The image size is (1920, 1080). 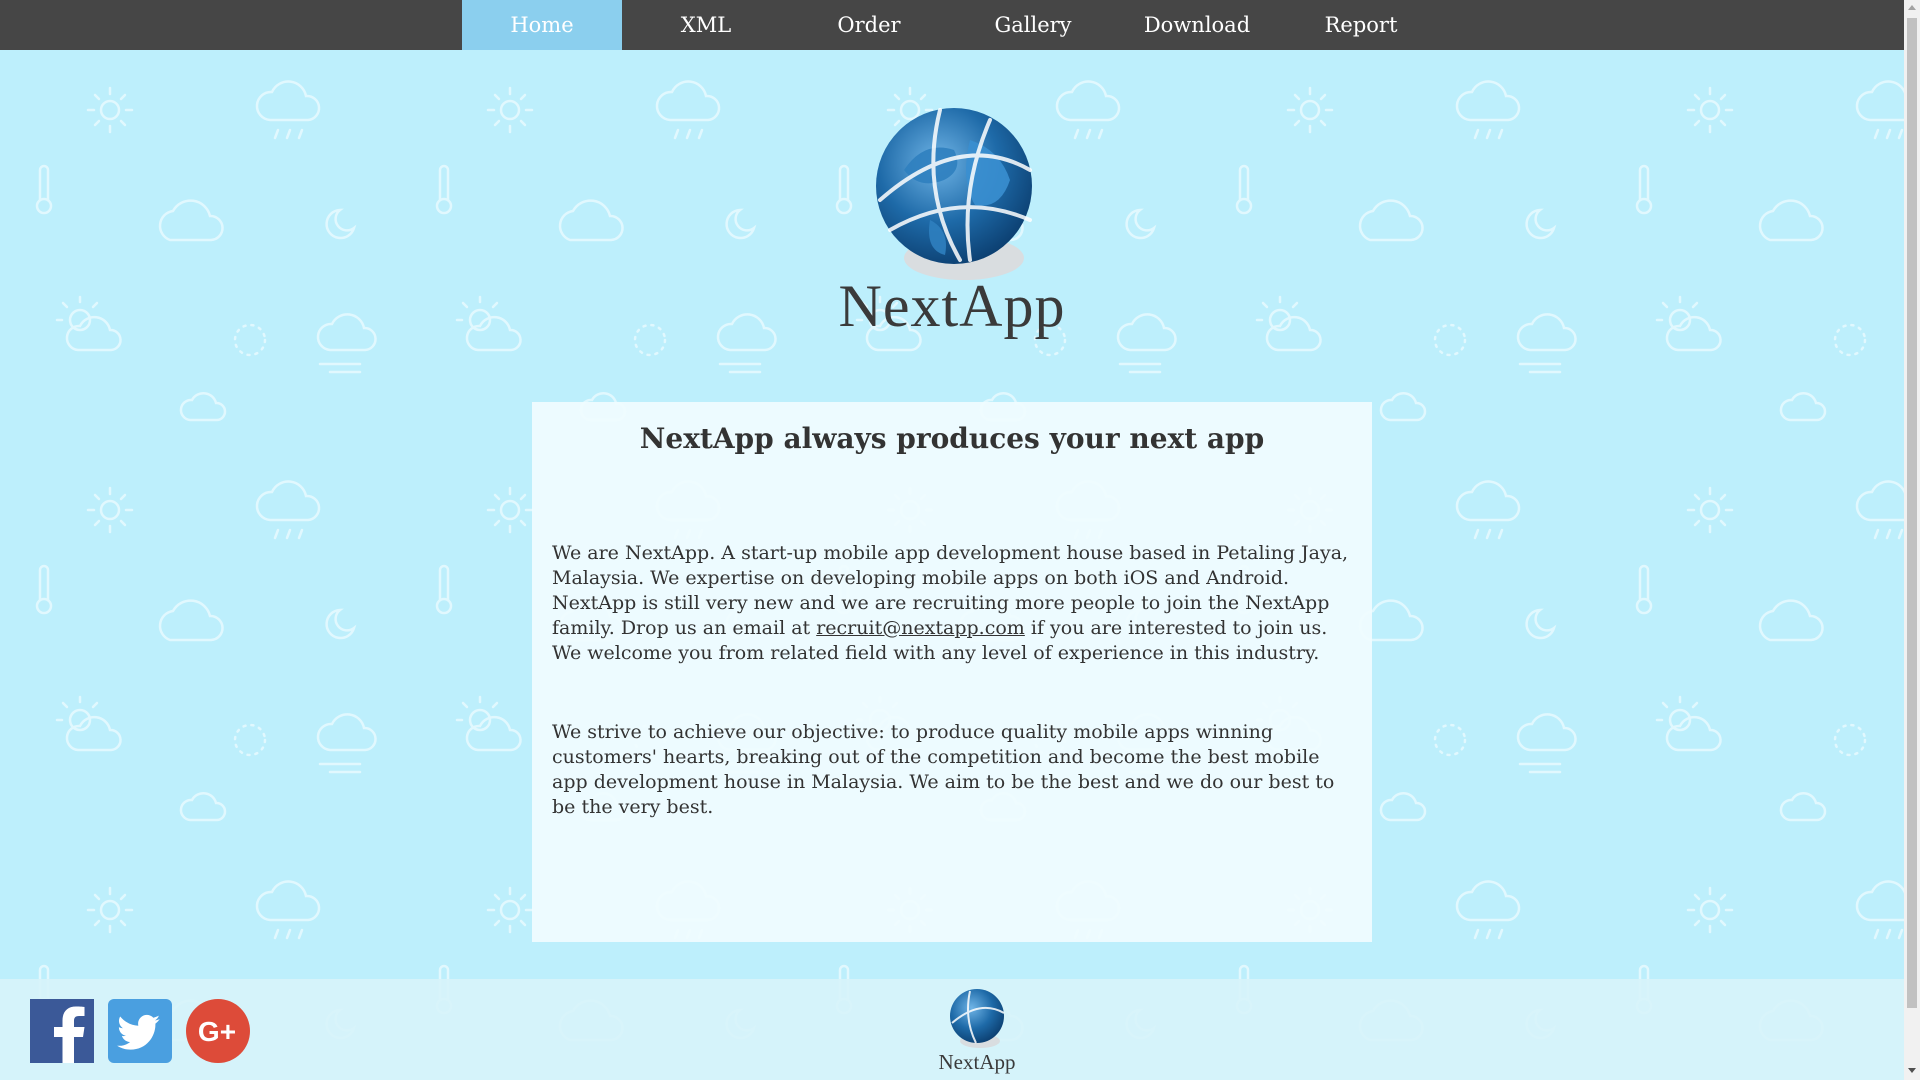 I want to click on footer-logo-text: NextApp, so click(x=977, y=1062).